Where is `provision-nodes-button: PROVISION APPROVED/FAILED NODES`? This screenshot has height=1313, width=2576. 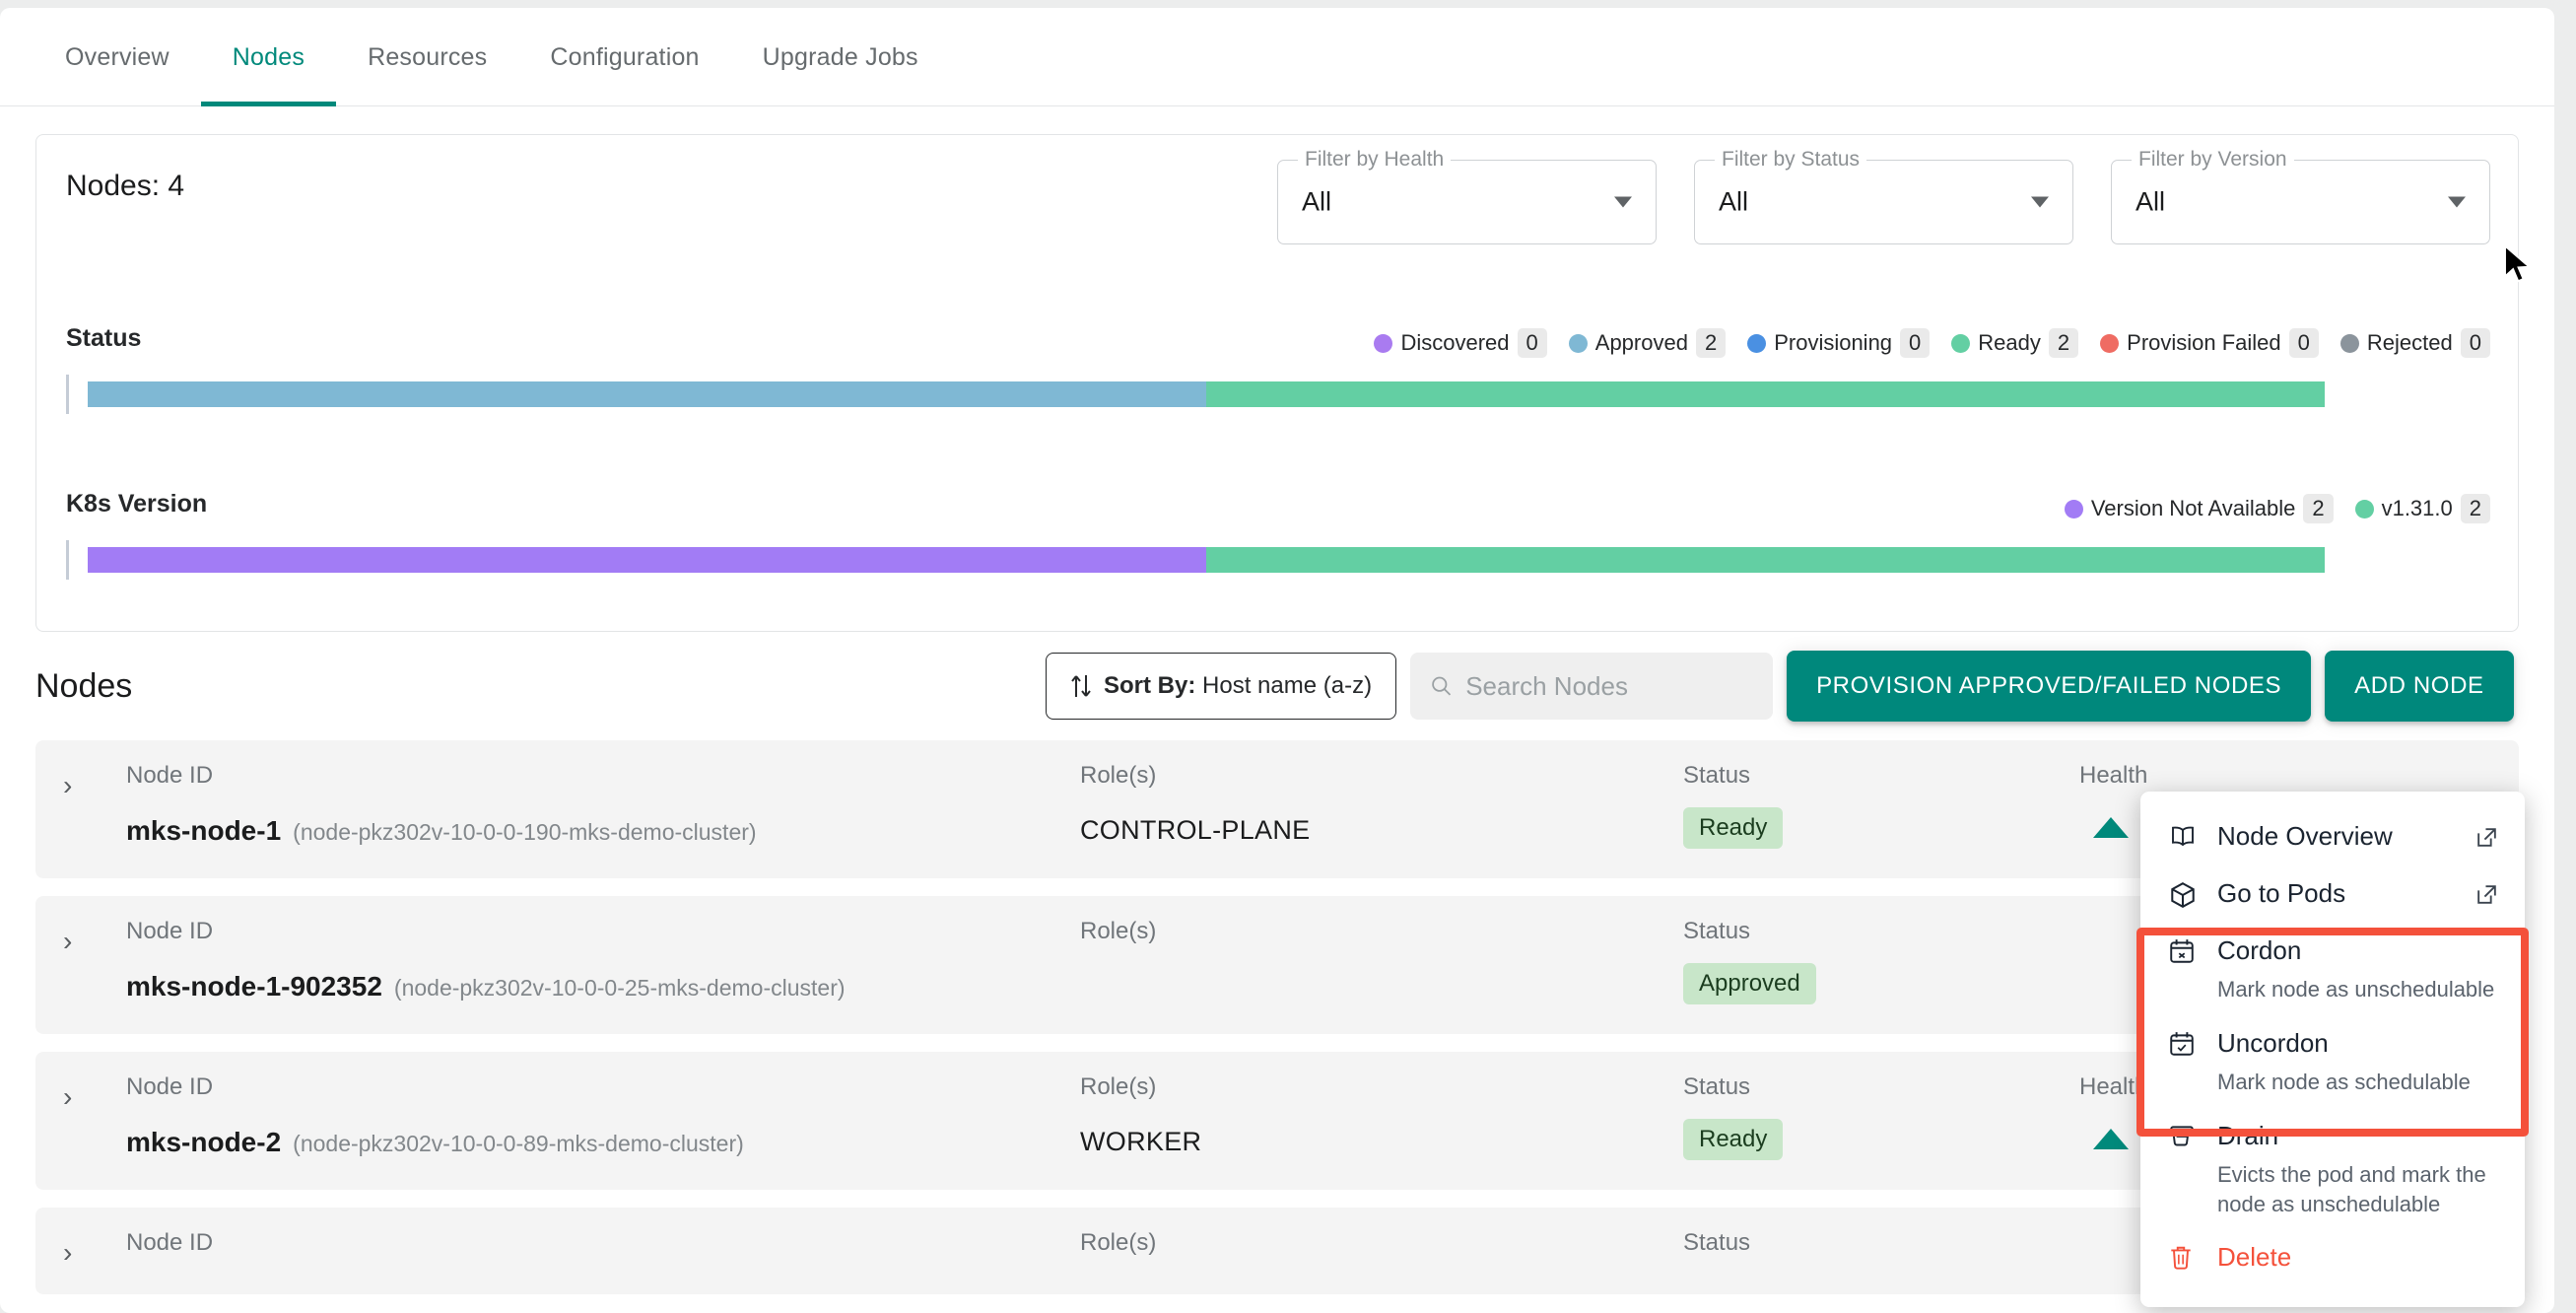
provision-nodes-button: PROVISION APPROVED/FAILED NODES is located at coordinates (2049, 686).